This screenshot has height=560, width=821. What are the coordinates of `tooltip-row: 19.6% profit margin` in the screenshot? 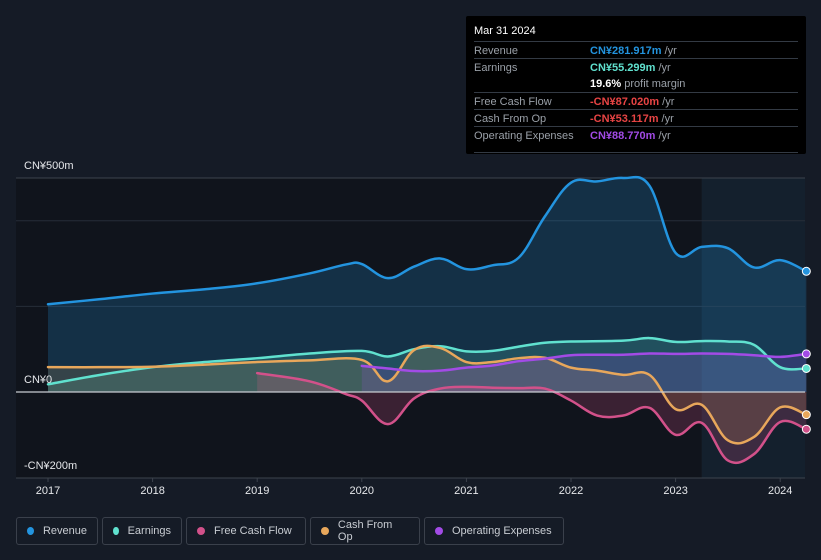 It's located at (636, 83).